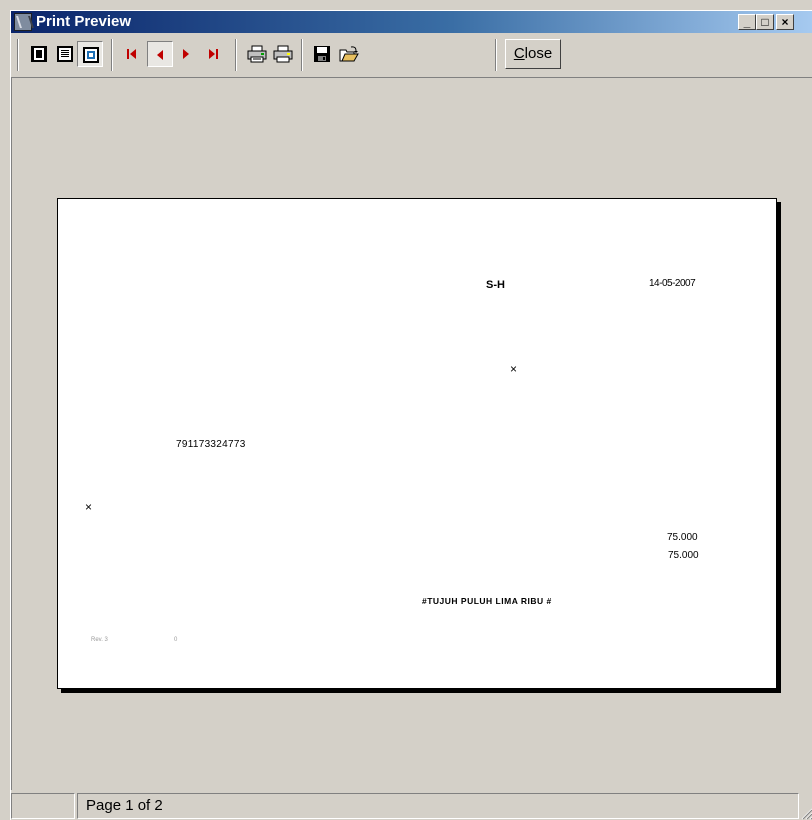 The height and width of the screenshot is (820, 812). I want to click on previous-page-icon, so click(160, 55).